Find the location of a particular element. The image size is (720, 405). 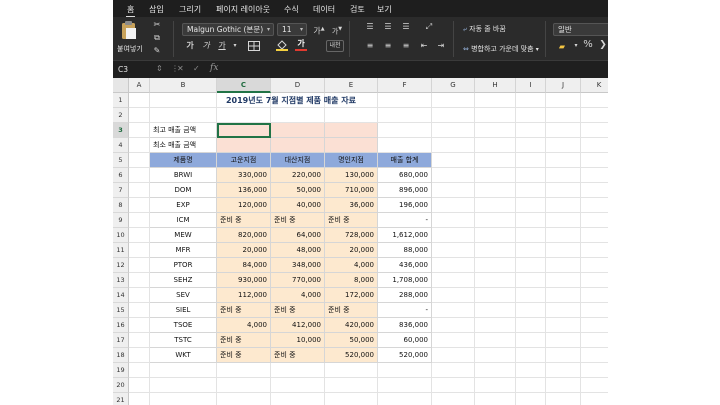

column-header-f: F is located at coordinates (405, 85).